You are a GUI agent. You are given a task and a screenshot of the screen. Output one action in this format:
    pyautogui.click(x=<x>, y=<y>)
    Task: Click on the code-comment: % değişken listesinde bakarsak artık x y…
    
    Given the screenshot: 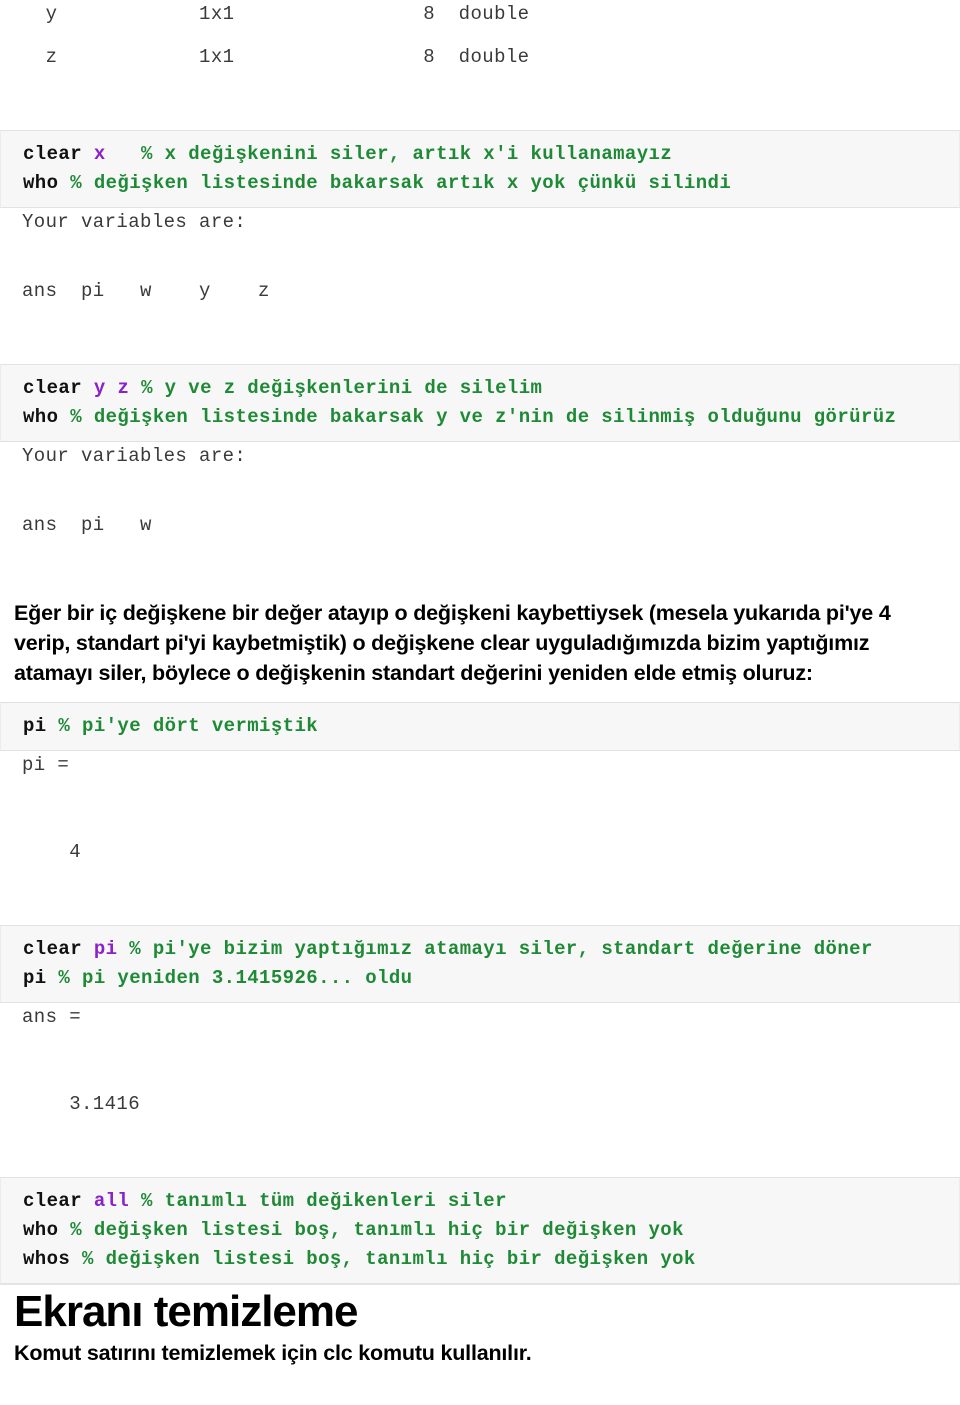 What is the action you would take?
    pyautogui.click(x=401, y=183)
    